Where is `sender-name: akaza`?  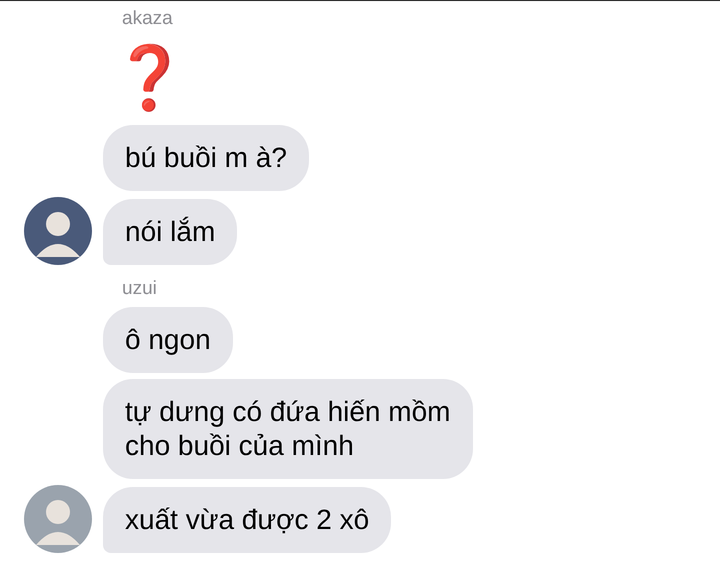 sender-name: akaza is located at coordinates (147, 19).